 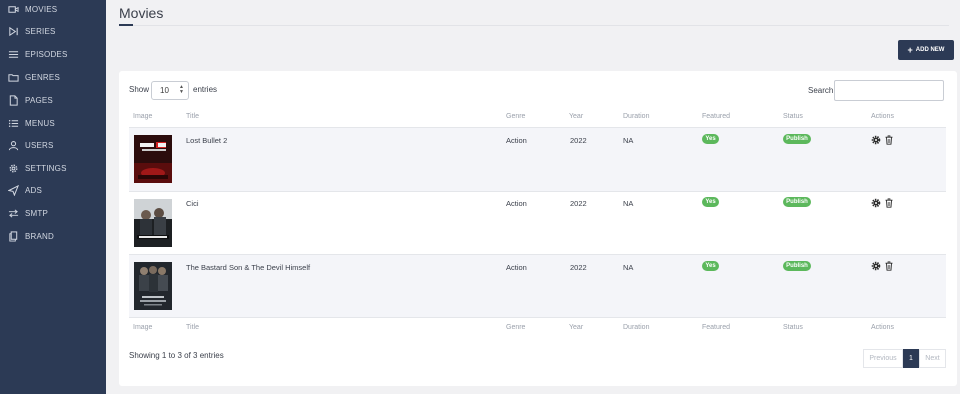 What do you see at coordinates (932, 358) in the screenshot?
I see `pagination-next: Next` at bounding box center [932, 358].